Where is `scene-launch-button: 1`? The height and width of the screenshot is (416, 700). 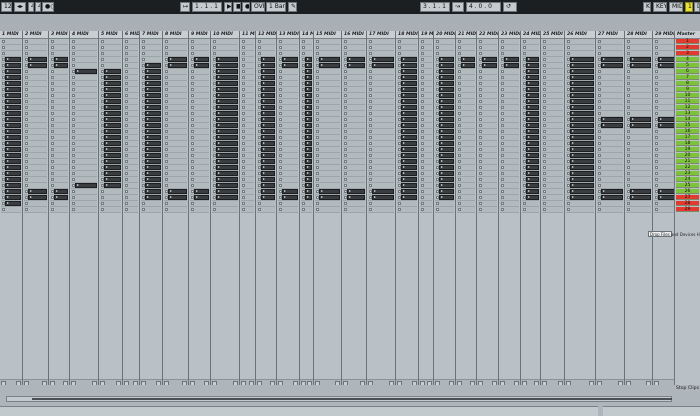
scene-launch-button: 1 is located at coordinates (687, 41).